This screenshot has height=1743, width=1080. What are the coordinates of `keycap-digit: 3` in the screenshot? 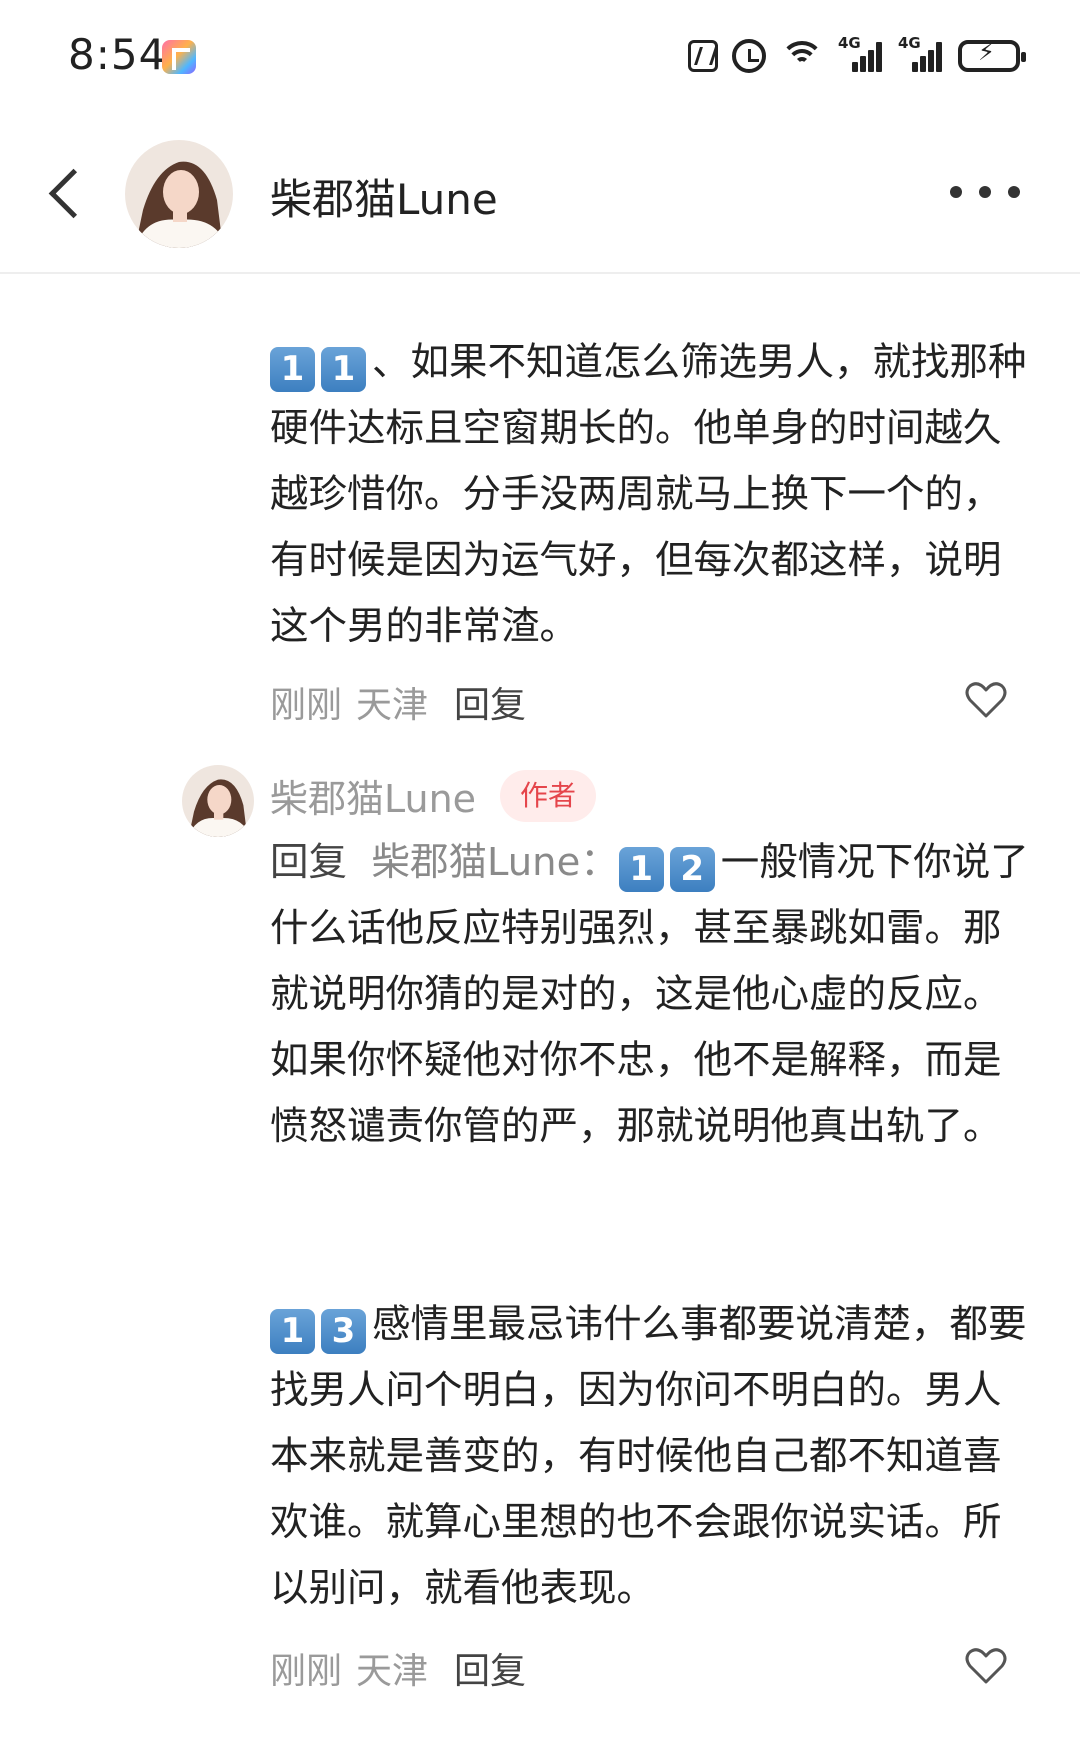 It's located at (343, 1331).